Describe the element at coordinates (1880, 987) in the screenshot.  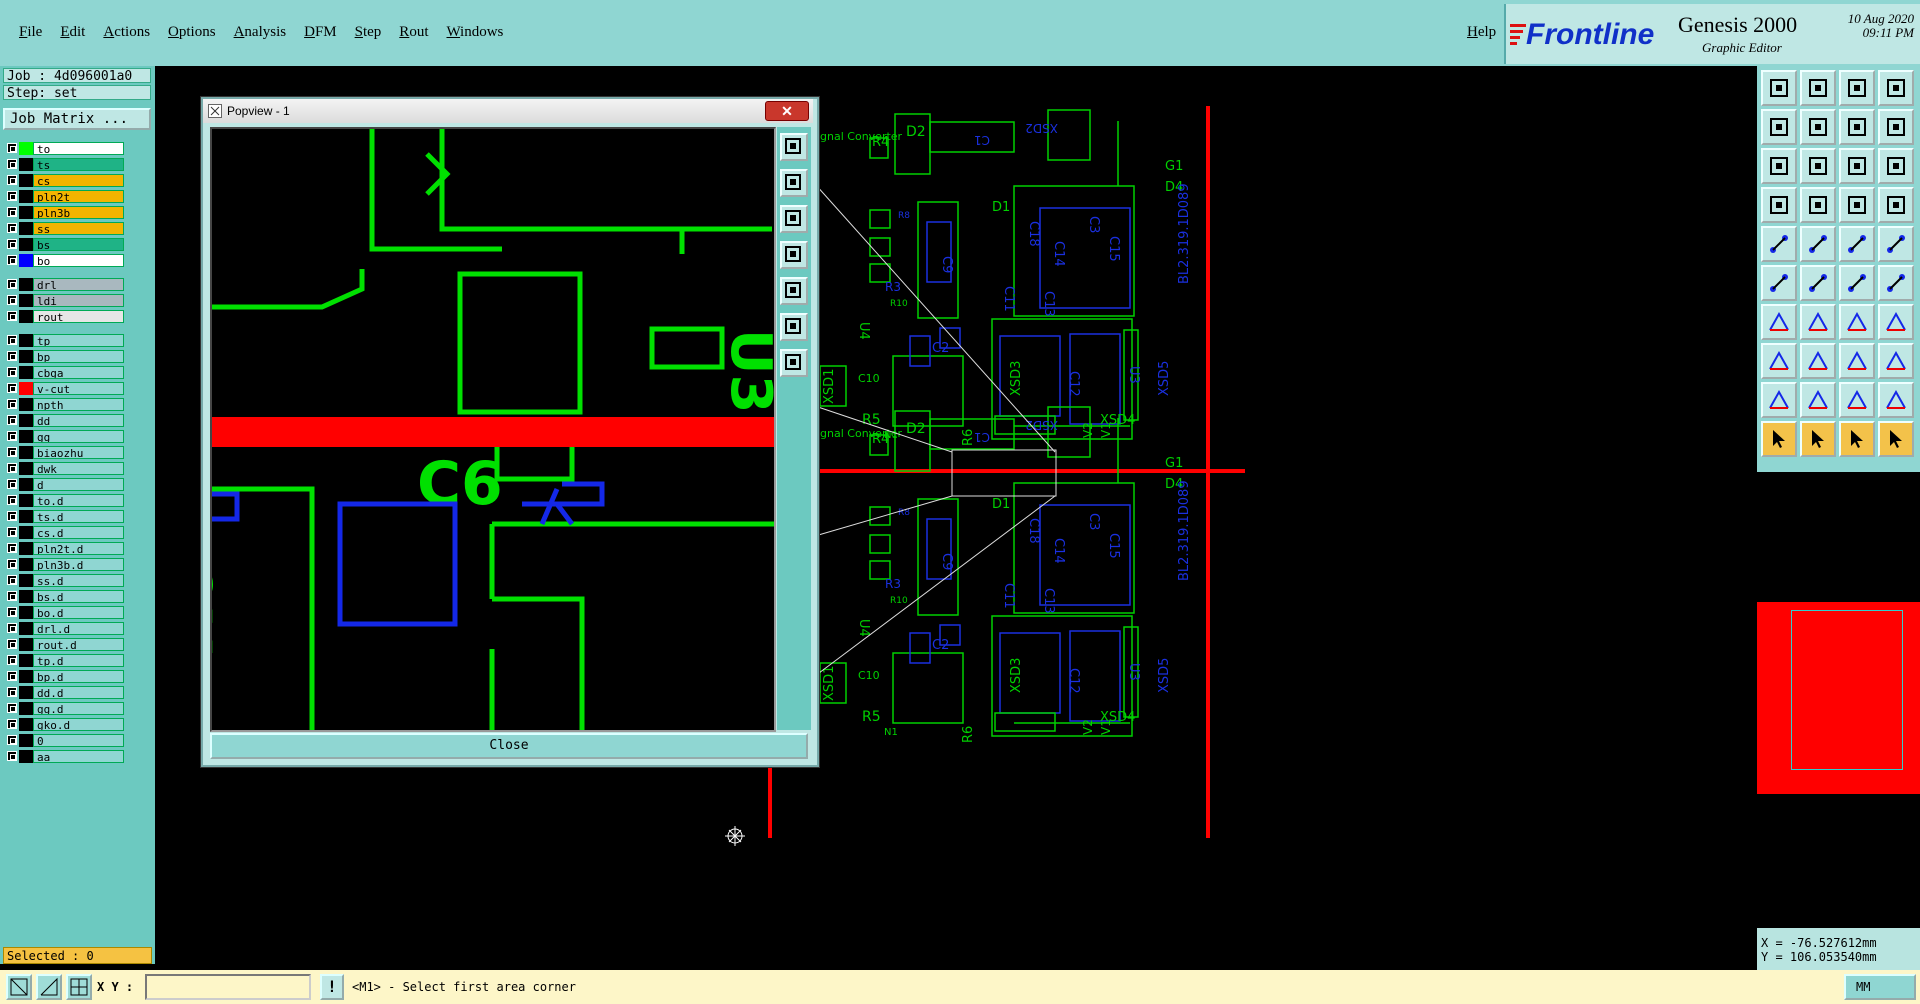
I see `units-select: MM` at that location.